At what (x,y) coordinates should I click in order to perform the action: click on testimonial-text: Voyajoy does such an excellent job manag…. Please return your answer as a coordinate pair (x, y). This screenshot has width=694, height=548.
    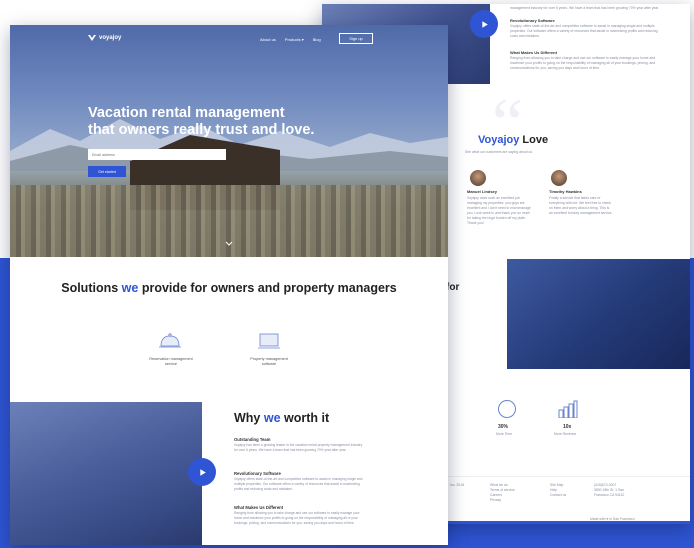
    Looking at the image, I should click on (499, 210).